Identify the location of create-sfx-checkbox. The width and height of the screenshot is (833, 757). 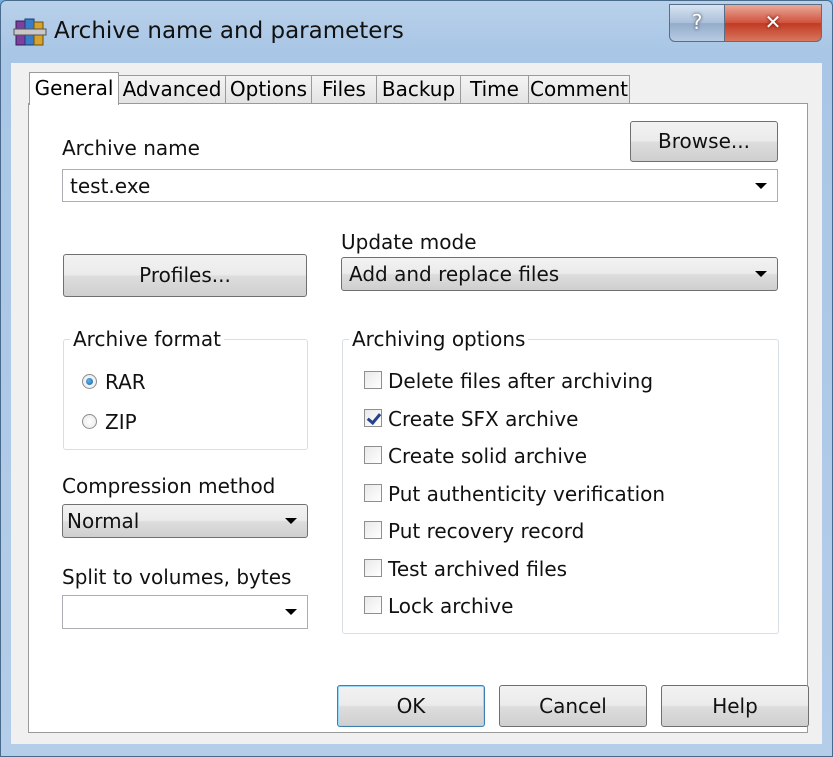
(373, 418).